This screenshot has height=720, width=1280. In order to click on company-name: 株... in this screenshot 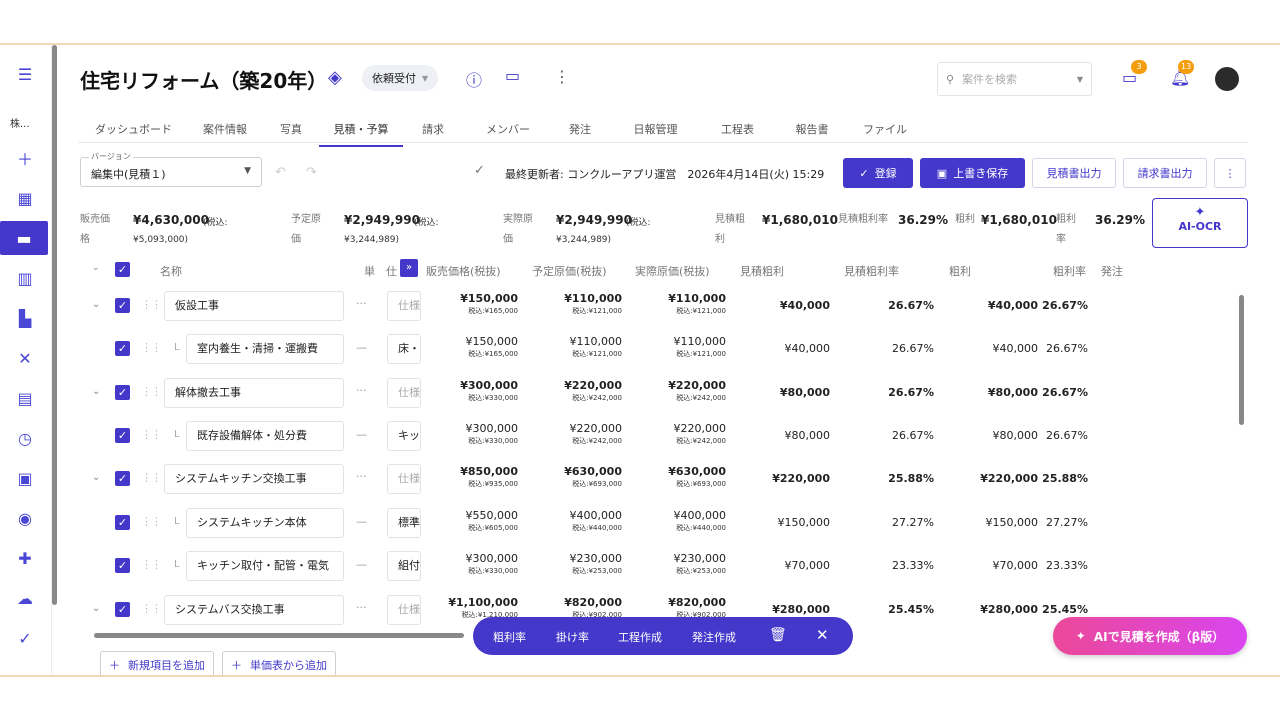, I will do `click(20, 122)`.